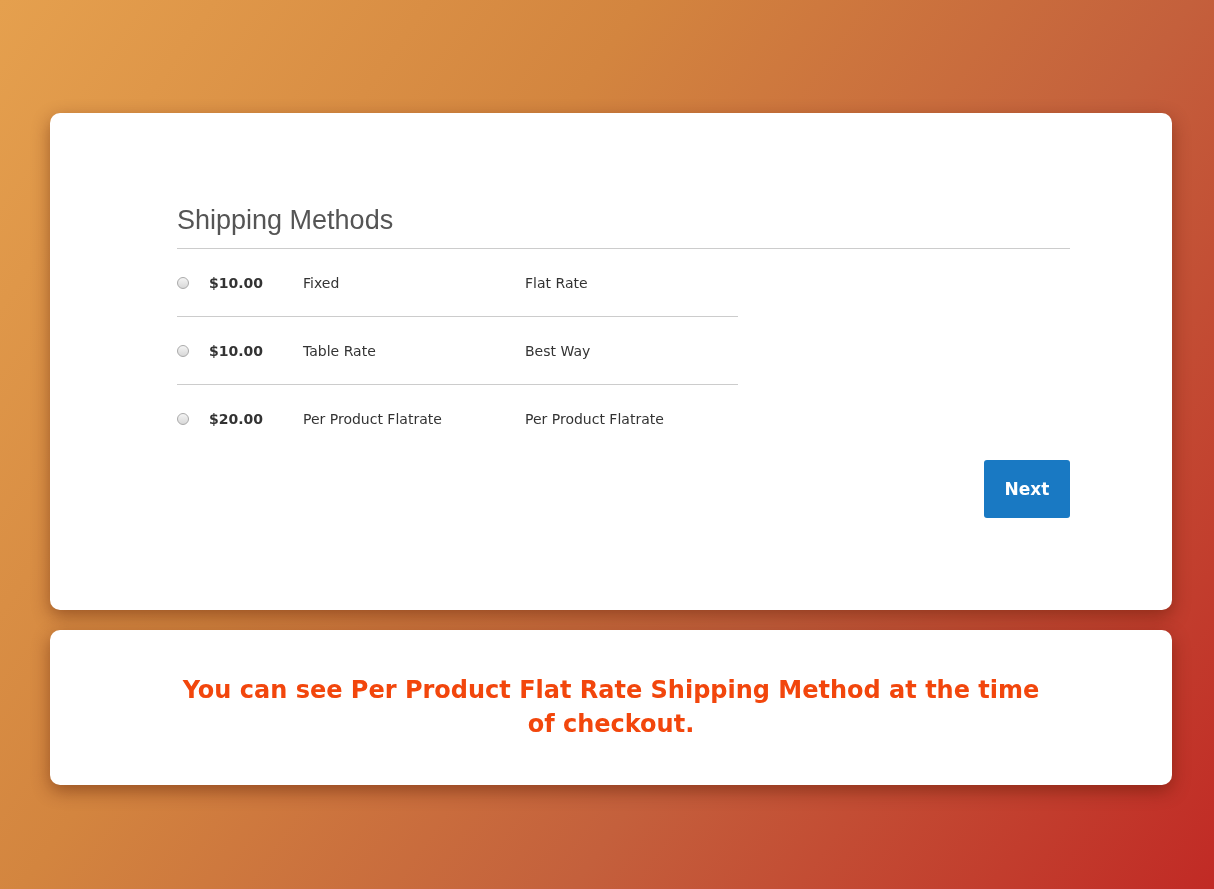 The width and height of the screenshot is (1214, 889). Describe the element at coordinates (373, 418) in the screenshot. I see `method-text: Per Product Flatrate` at that location.